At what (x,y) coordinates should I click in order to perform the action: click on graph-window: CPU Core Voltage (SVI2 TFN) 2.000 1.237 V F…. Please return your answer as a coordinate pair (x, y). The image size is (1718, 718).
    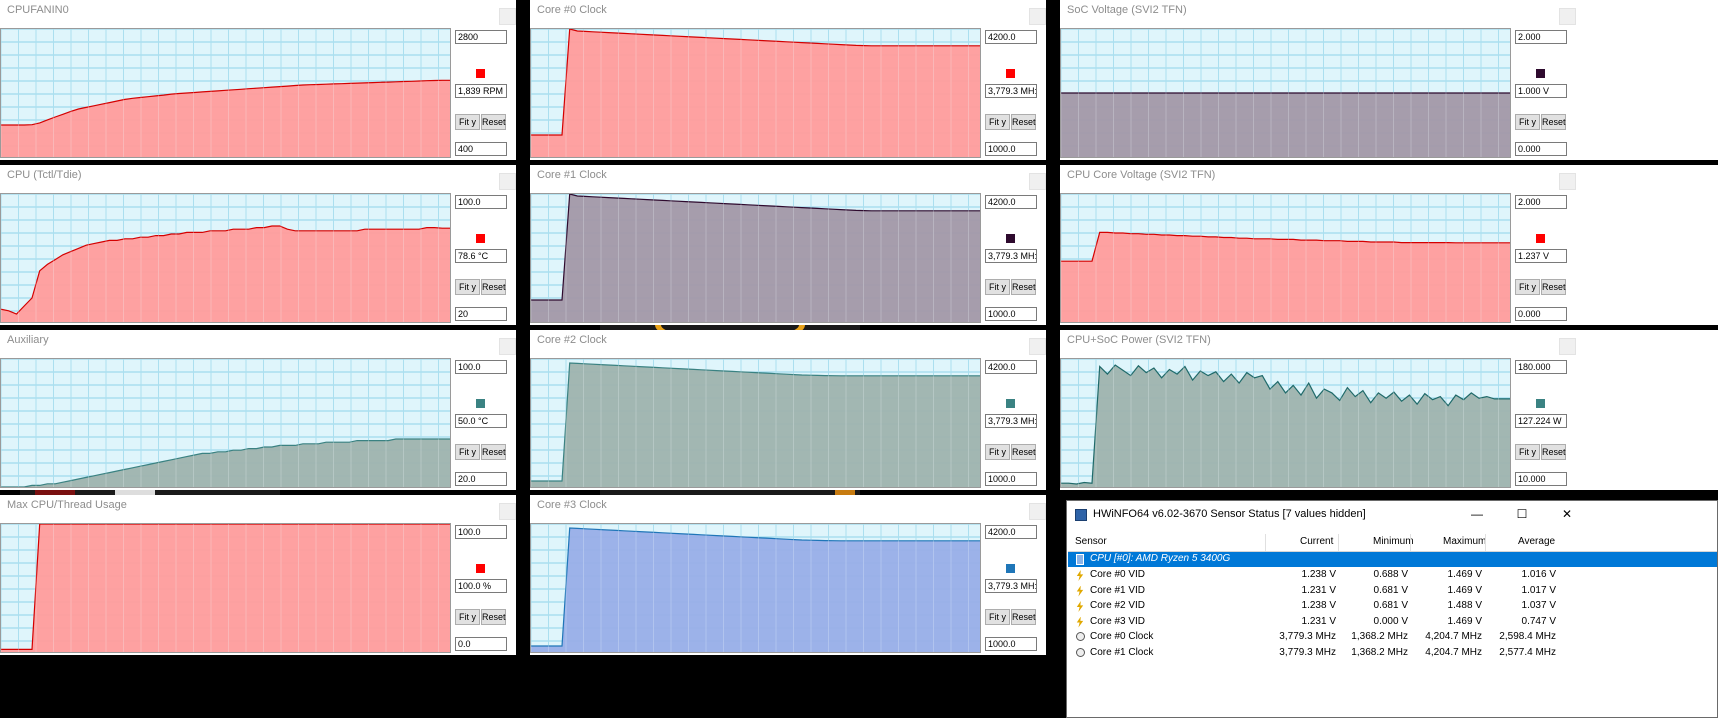
    Looking at the image, I should click on (1389, 245).